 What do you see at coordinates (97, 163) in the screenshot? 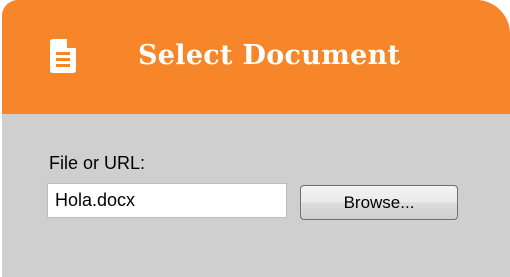
I see `file-or-url-label: File or URL:` at bounding box center [97, 163].